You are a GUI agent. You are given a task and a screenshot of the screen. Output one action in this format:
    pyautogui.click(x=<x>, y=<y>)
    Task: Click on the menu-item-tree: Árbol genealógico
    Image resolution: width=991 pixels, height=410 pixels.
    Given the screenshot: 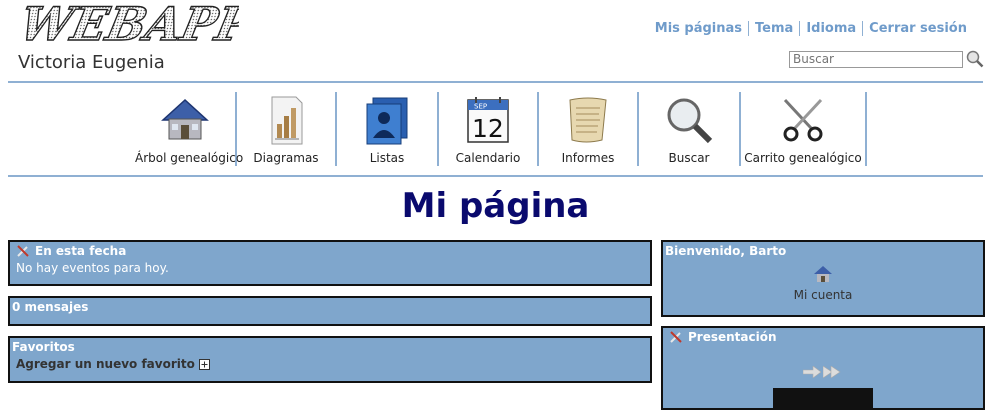 What is the action you would take?
    pyautogui.click(x=189, y=129)
    